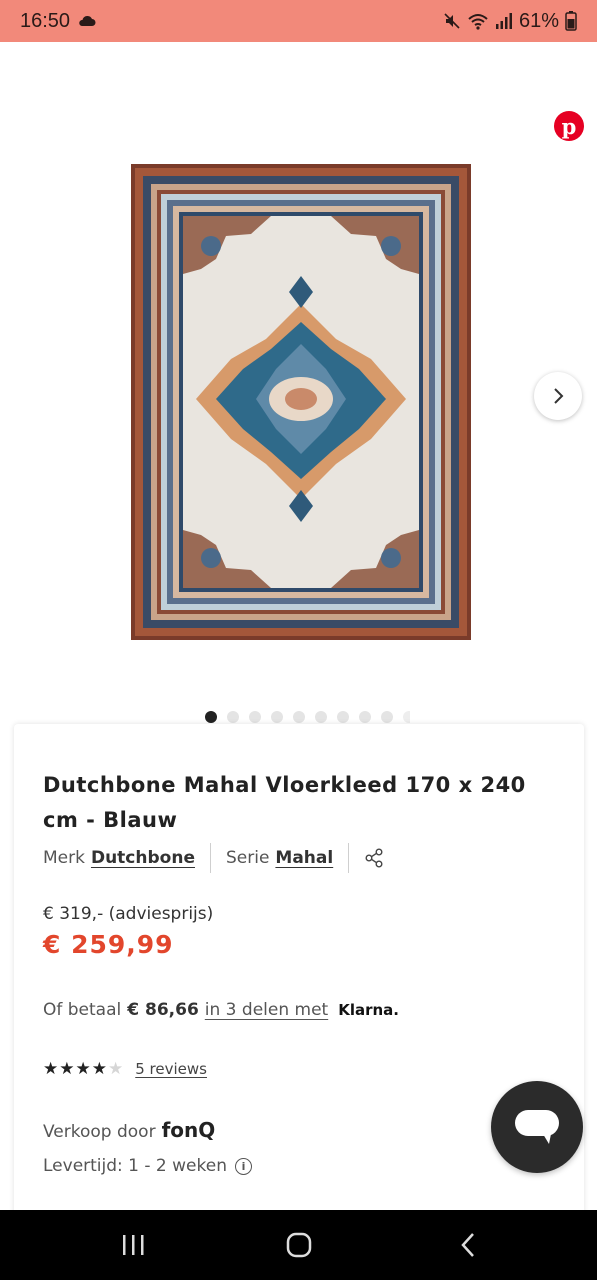 Image resolution: width=597 pixels, height=1280 pixels. What do you see at coordinates (298, 21) in the screenshot?
I see `status-bar: 16:50 61%` at bounding box center [298, 21].